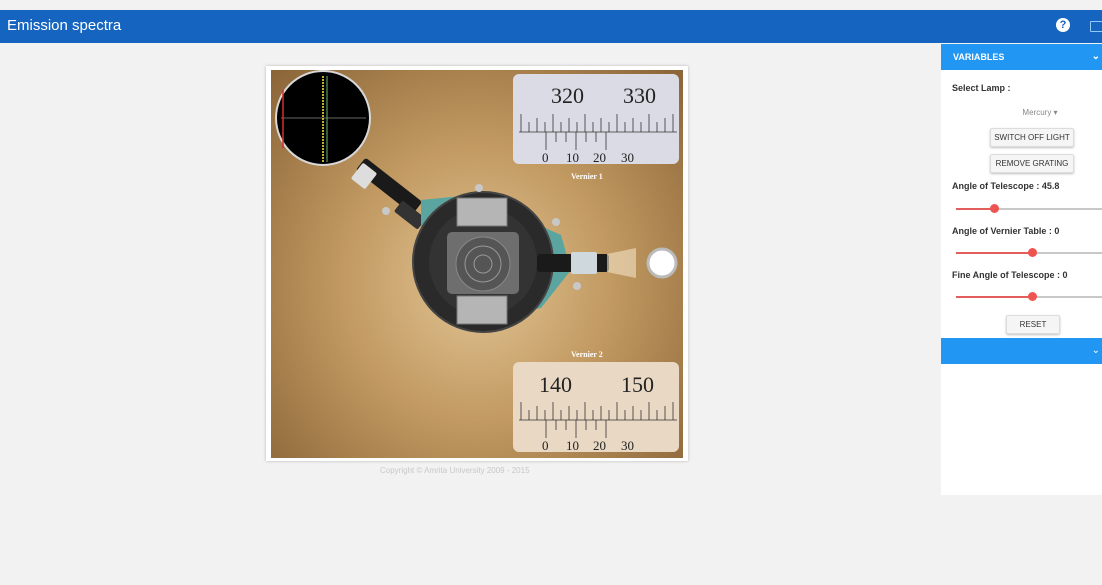 This screenshot has height=585, width=1102. Describe the element at coordinates (1037, 112) in the screenshot. I see `lamp-select-value: Mercury` at that location.